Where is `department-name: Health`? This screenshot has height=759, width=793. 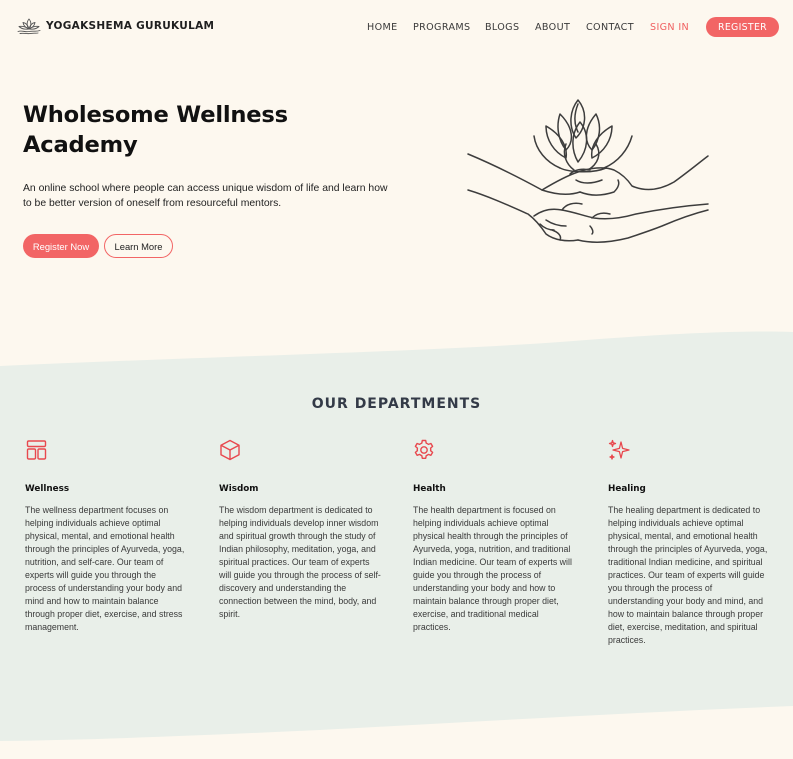 department-name: Health is located at coordinates (429, 489).